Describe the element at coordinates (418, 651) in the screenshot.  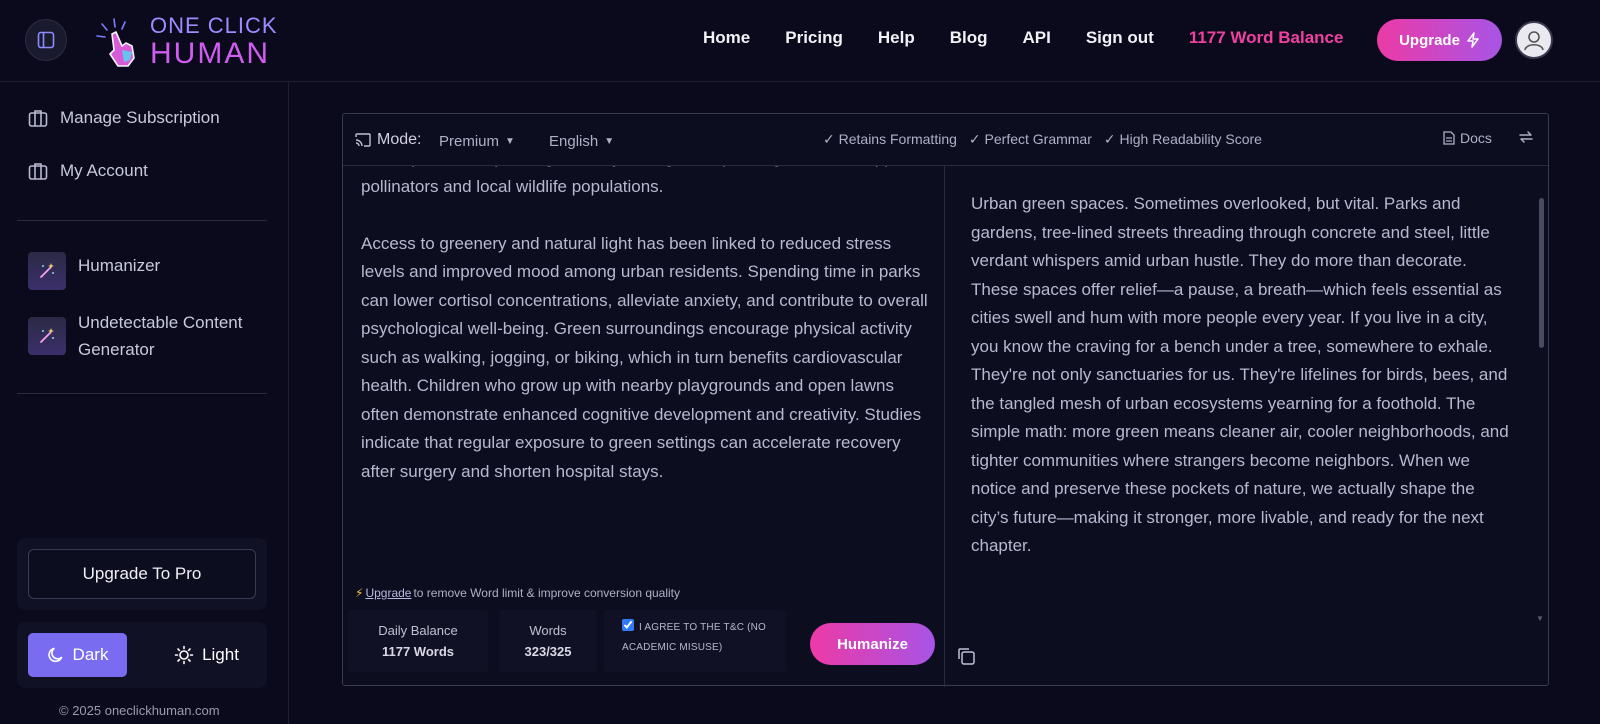
I see `stat-value: 1177 Words` at that location.